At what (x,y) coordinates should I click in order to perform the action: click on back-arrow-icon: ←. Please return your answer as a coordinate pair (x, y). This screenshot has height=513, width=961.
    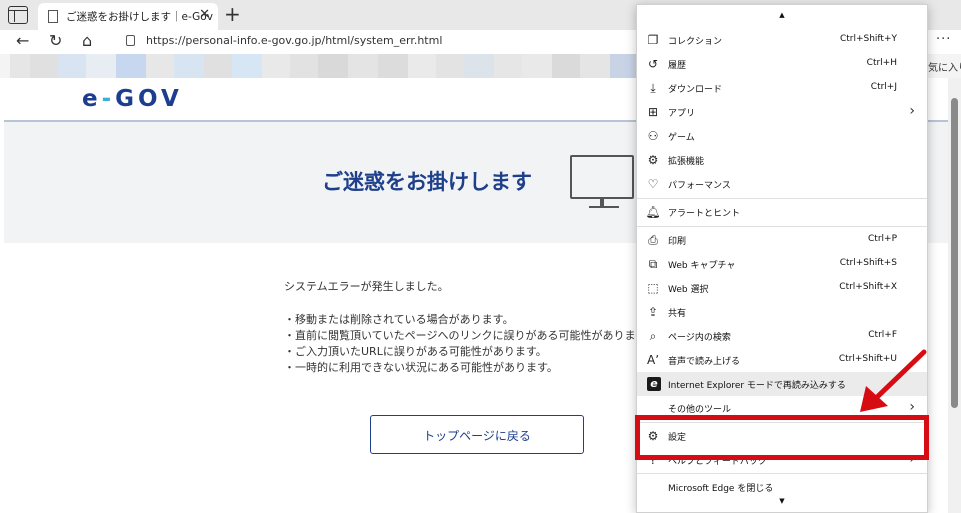
    Looking at the image, I should click on (22, 41).